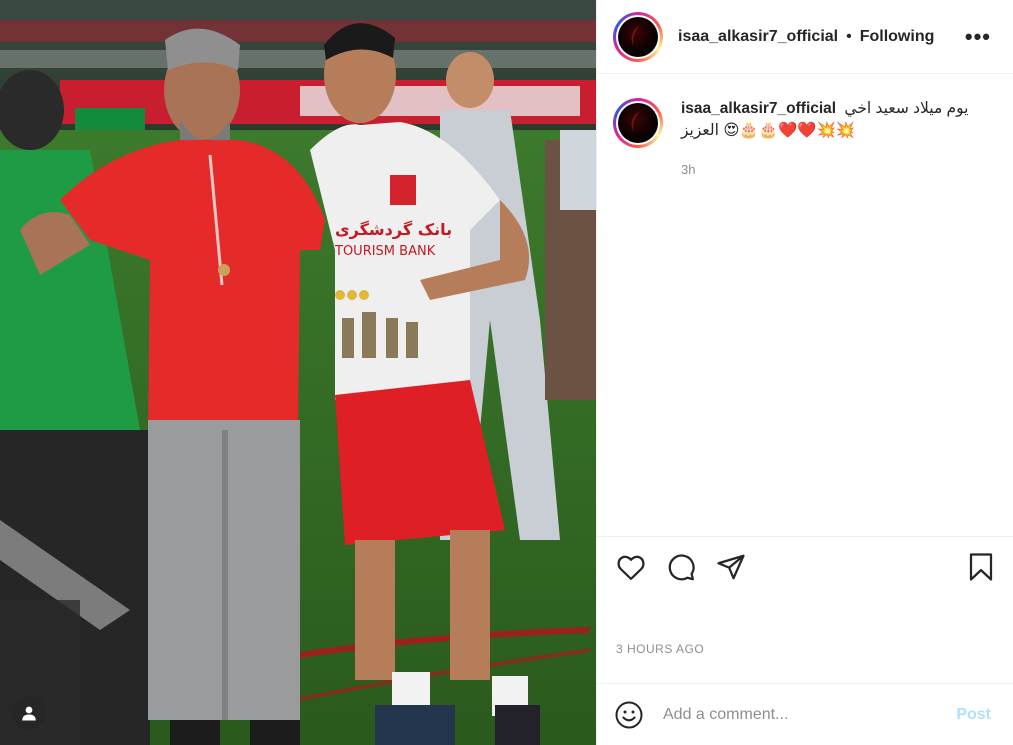 Image resolution: width=1013 pixels, height=745 pixels. Describe the element at coordinates (758, 37) in the screenshot. I see `author-username: isaa_alkasir7_official` at that location.